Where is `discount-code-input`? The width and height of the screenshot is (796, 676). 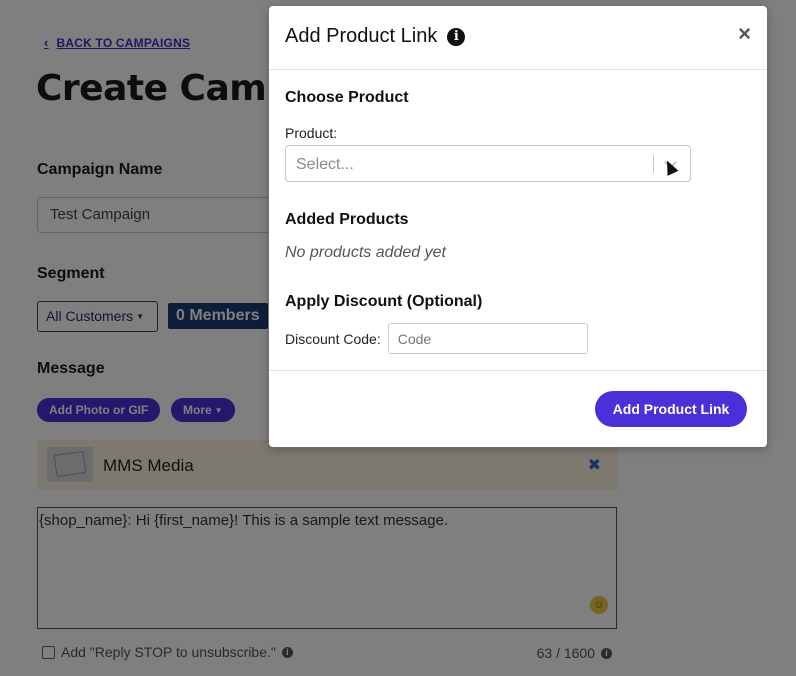
discount-code-input is located at coordinates (487, 338).